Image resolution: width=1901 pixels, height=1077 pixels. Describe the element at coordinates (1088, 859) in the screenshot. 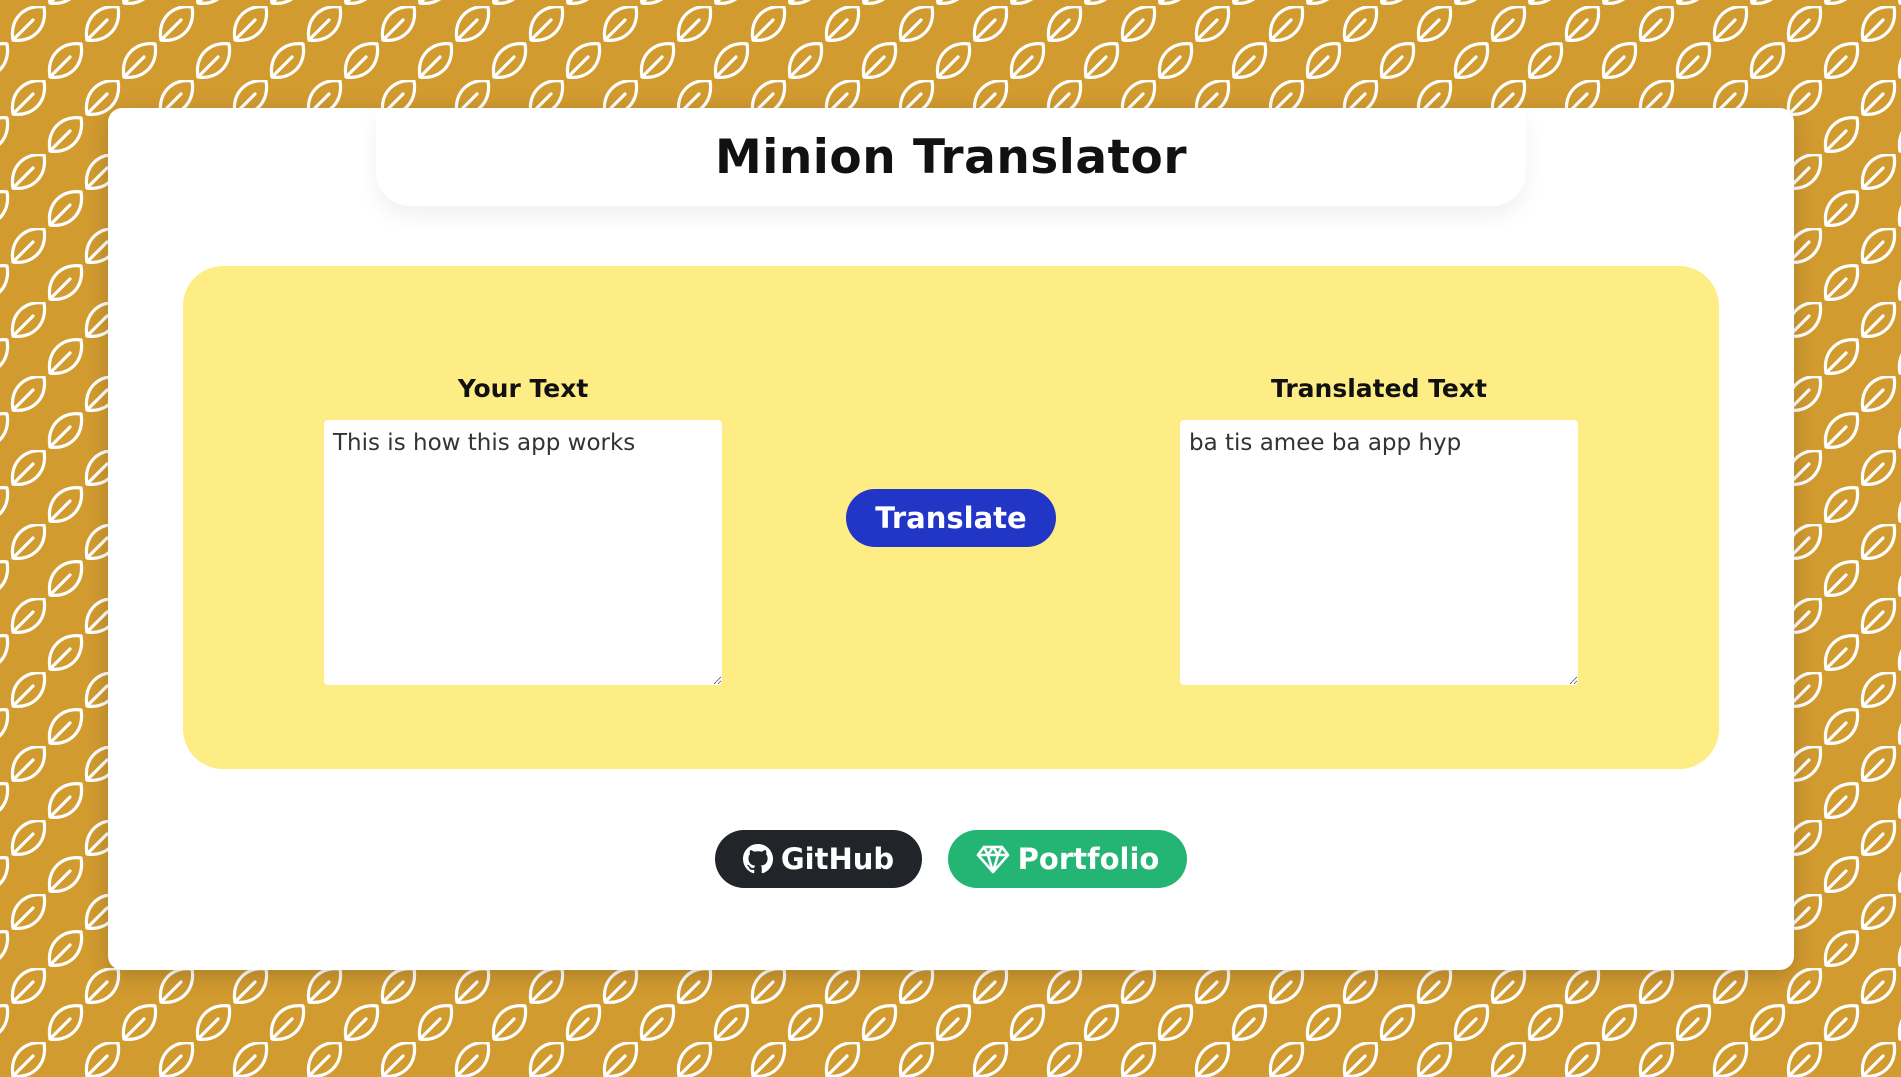

I see `portfolio-label: Portfolio` at that location.